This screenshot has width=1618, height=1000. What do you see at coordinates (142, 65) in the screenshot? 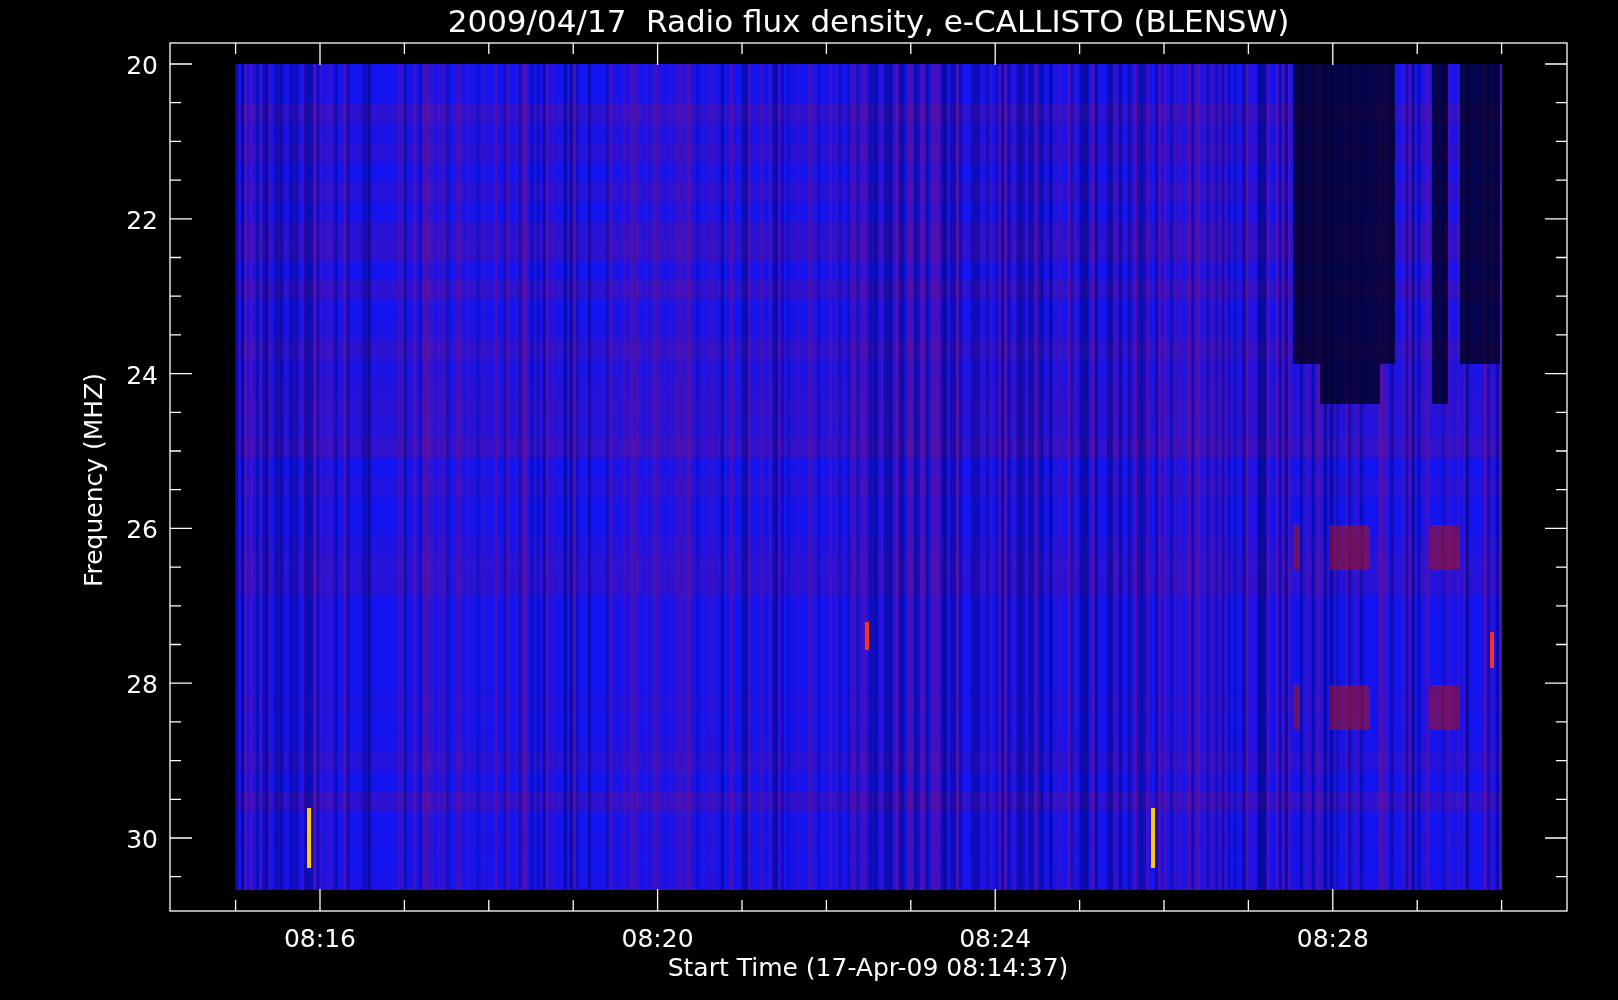
I see `y-tick-label: 20` at bounding box center [142, 65].